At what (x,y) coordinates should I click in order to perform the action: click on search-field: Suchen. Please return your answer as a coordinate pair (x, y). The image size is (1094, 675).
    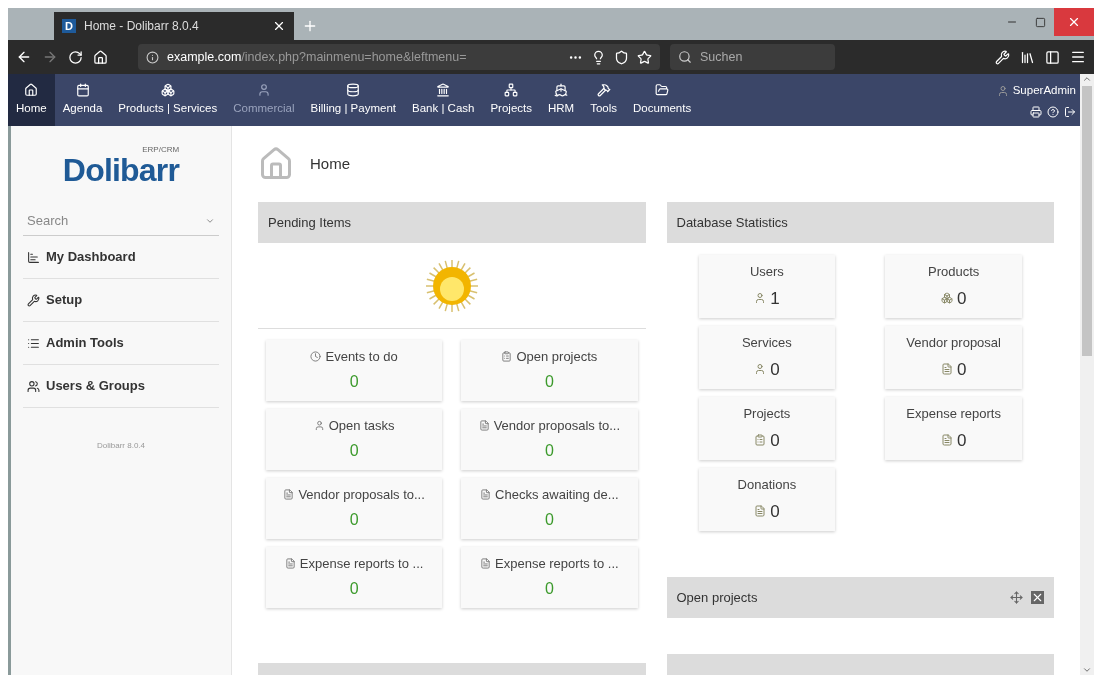
    Looking at the image, I should click on (752, 57).